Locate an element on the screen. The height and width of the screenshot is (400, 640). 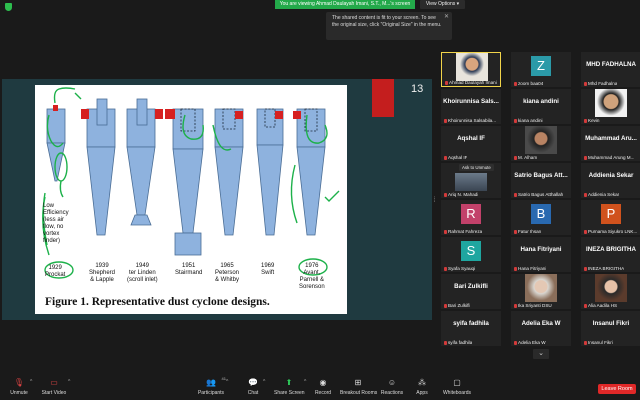
participant-name: Rahmat Fahreza is located at coordinates (463, 231).